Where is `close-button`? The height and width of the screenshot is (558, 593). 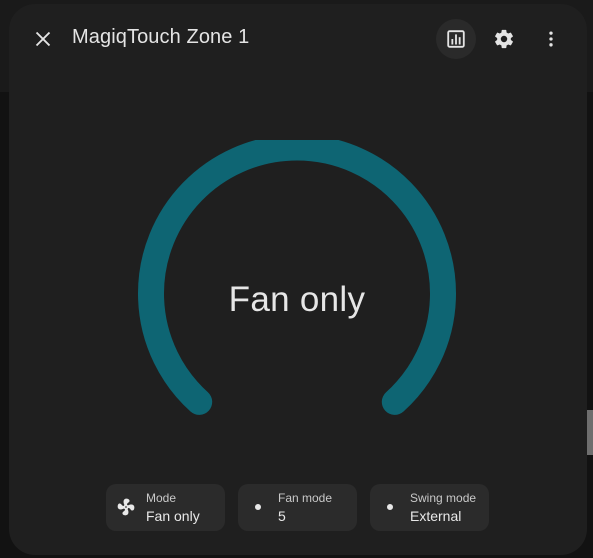
close-button is located at coordinates (43, 39).